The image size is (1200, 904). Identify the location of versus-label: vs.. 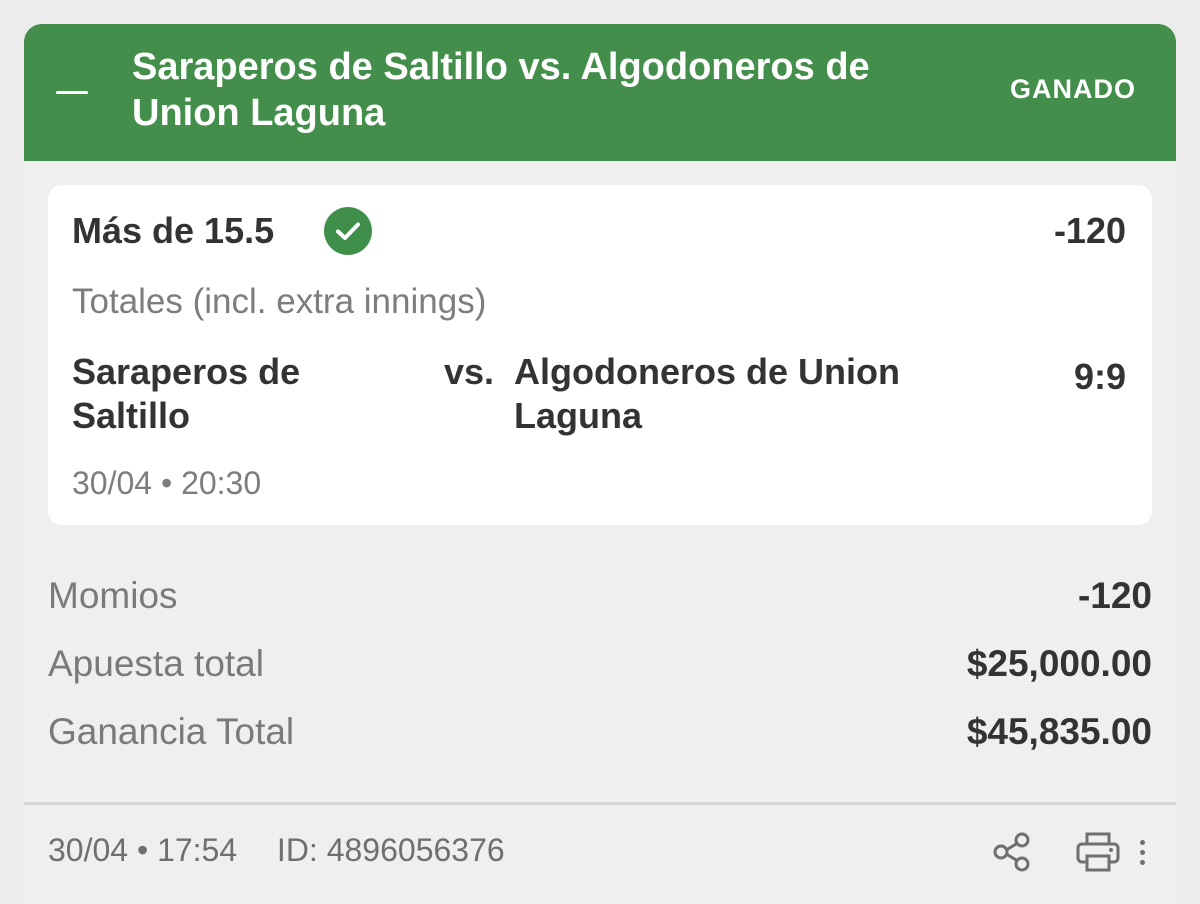
(469, 371).